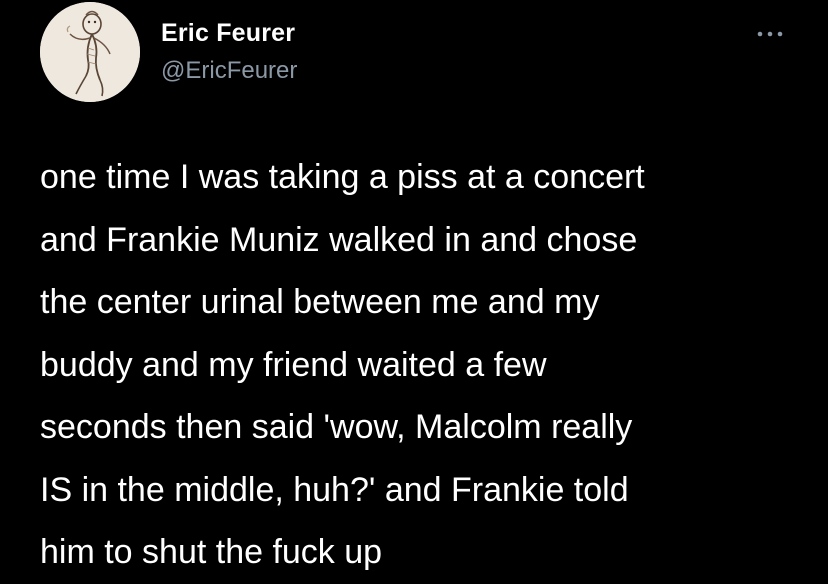  I want to click on author-info: Eric Feurer @EricFeurer, so click(229, 52).